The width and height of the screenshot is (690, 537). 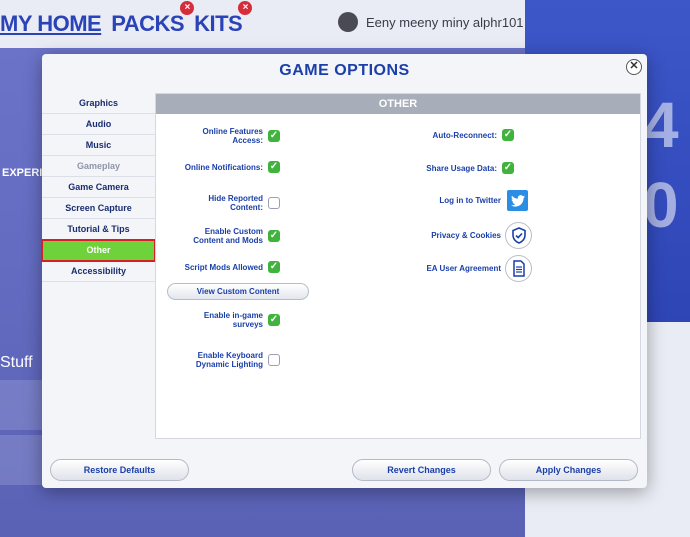 What do you see at coordinates (274, 136) in the screenshot?
I see `online-features-checkbox: ✓` at bounding box center [274, 136].